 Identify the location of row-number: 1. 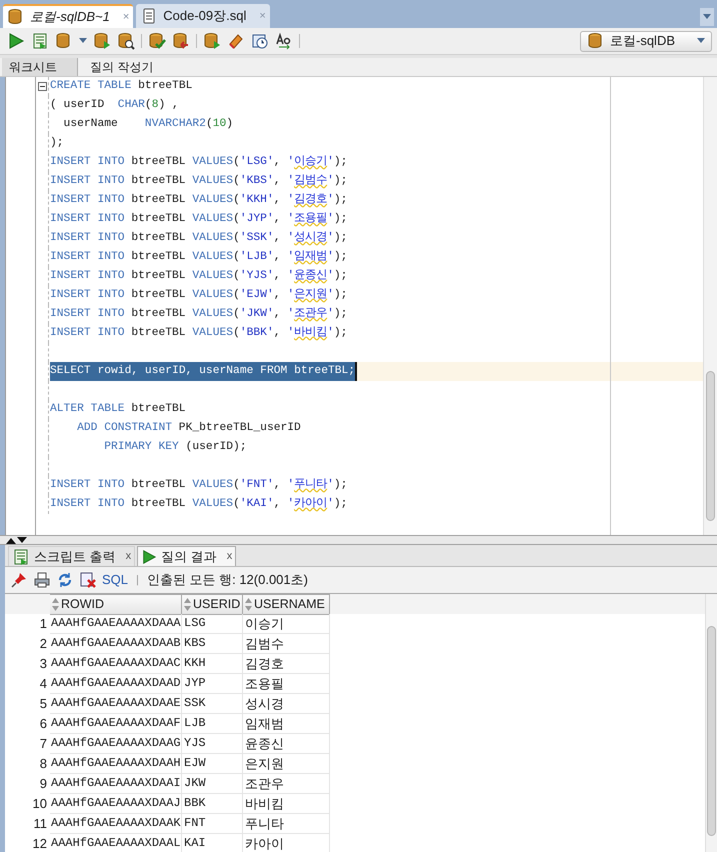
(43, 624).